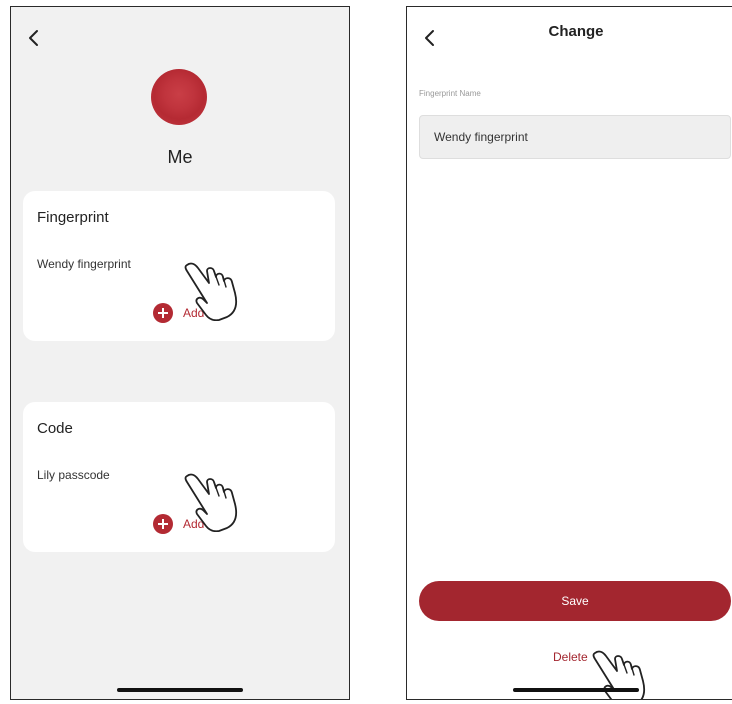 This screenshot has height=704, width=732. What do you see at coordinates (84, 264) in the screenshot?
I see `fingerprint-entry: Wendy fingerprint` at bounding box center [84, 264].